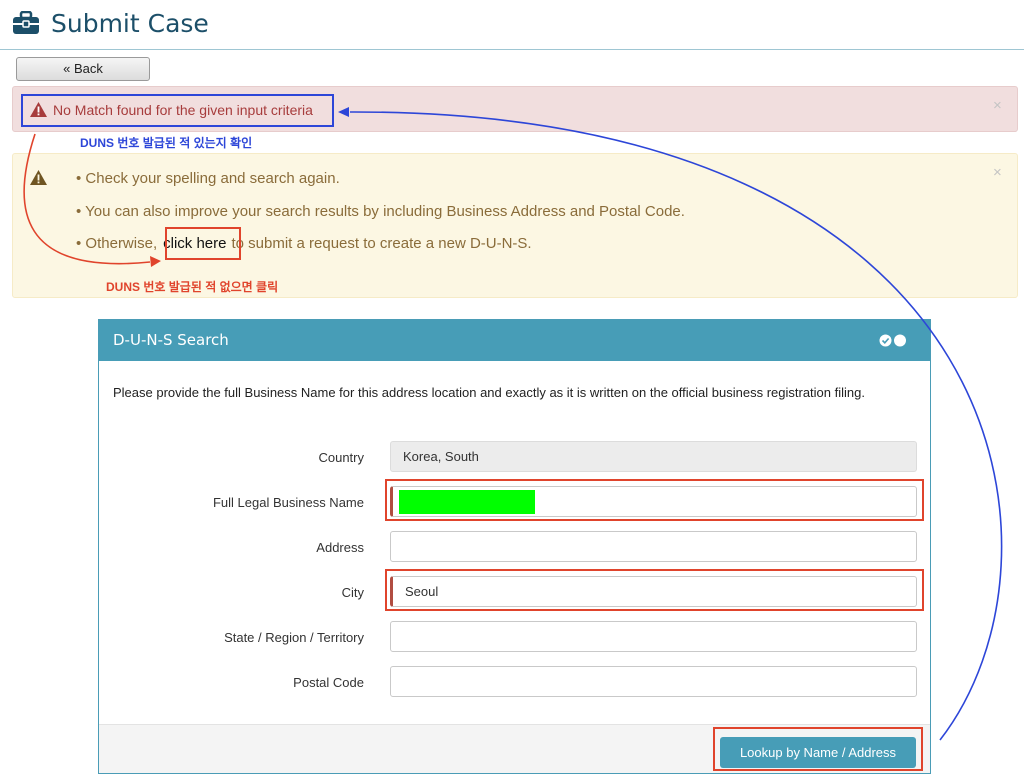  I want to click on red-annotation-arrow, so click(87, 199).